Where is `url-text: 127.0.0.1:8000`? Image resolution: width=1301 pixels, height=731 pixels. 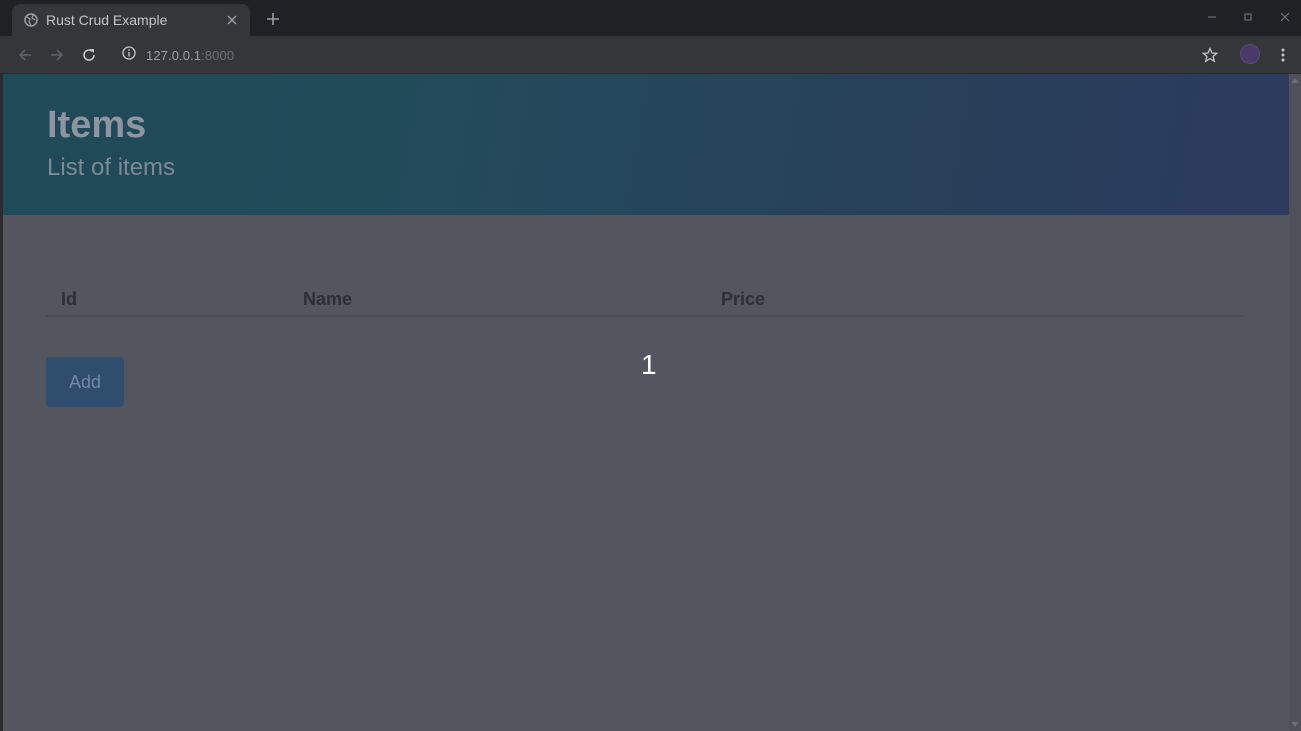 url-text: 127.0.0.1:8000 is located at coordinates (190, 55).